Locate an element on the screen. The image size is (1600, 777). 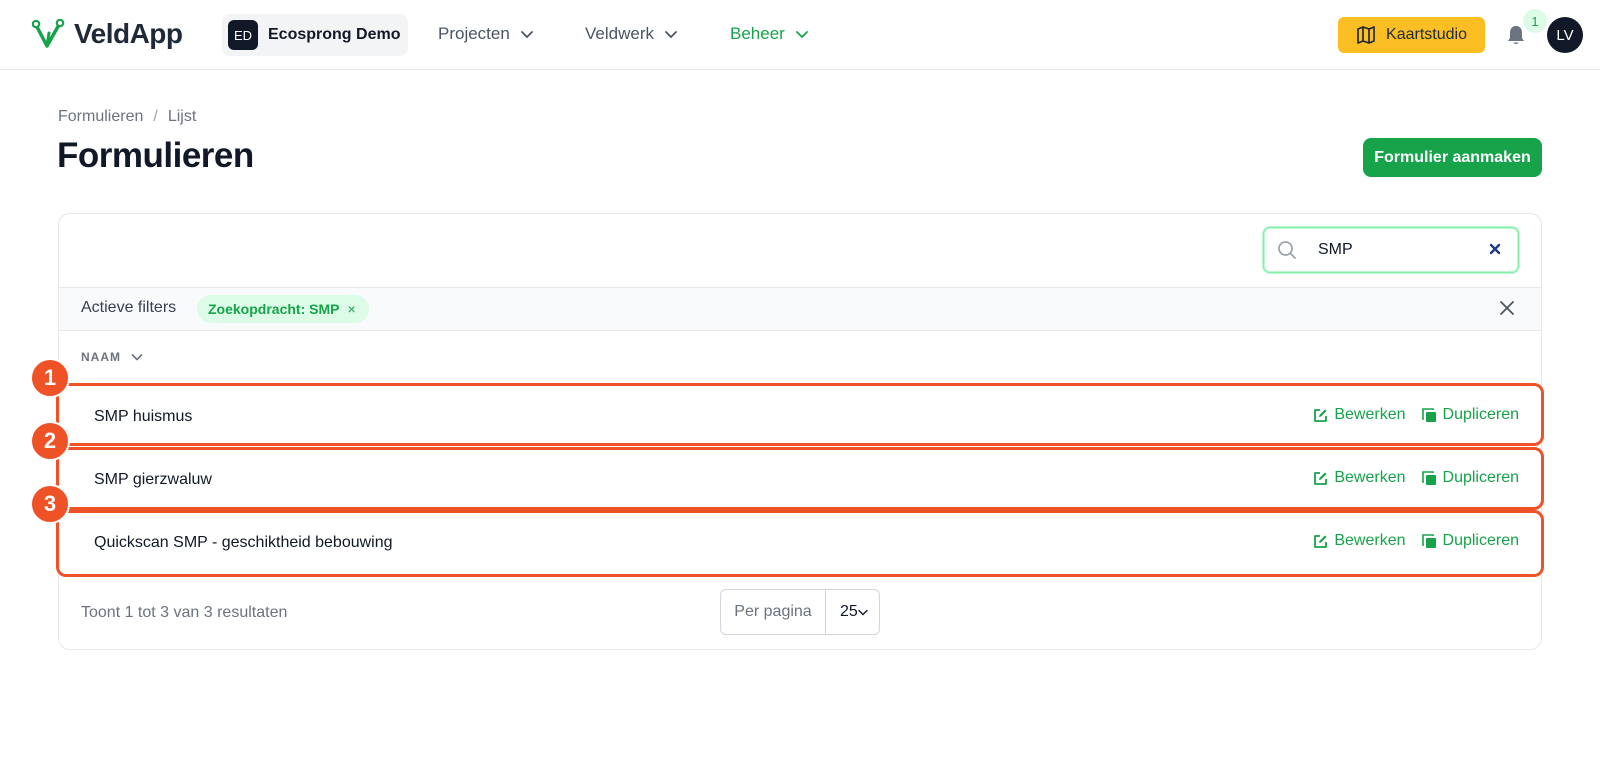
breadcrumb: Formulieren / Lijst is located at coordinates (127, 117).